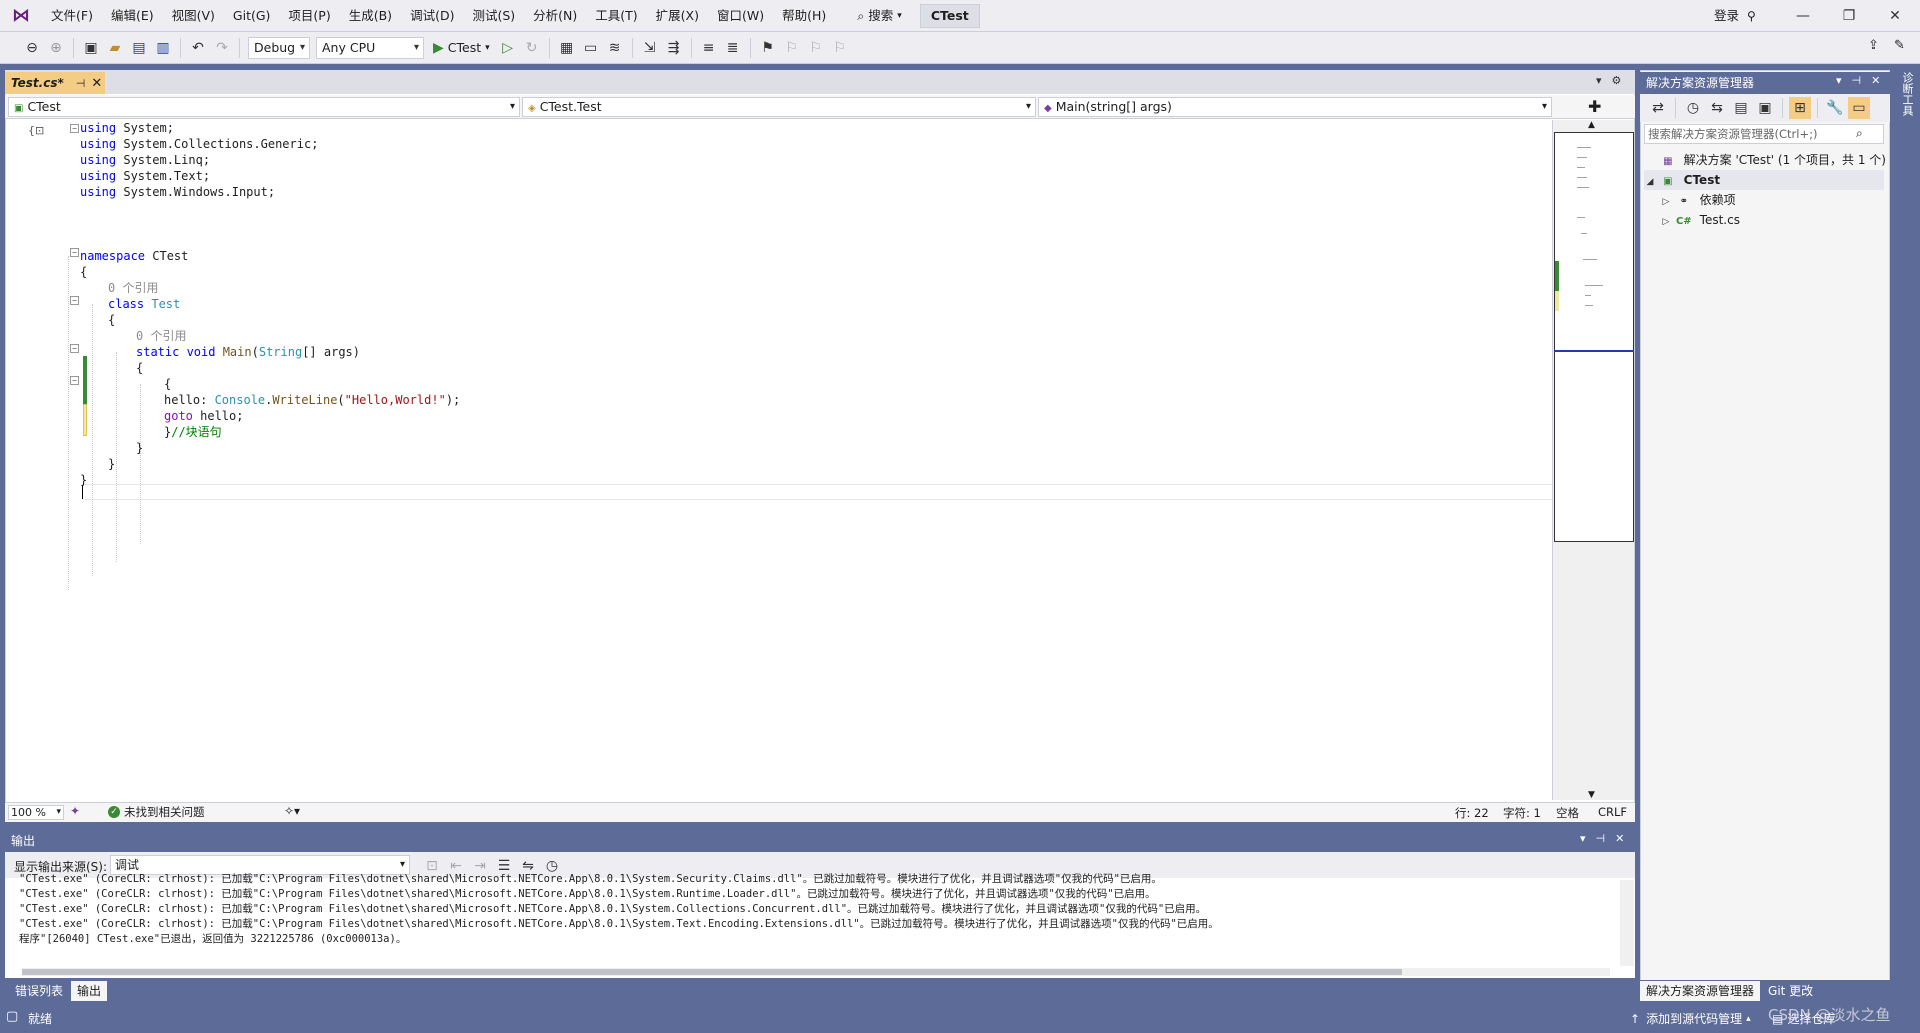 Image resolution: width=1920 pixels, height=1033 pixels. Describe the element at coordinates (370, 47) in the screenshot. I see `platform-select: Any CPU` at that location.